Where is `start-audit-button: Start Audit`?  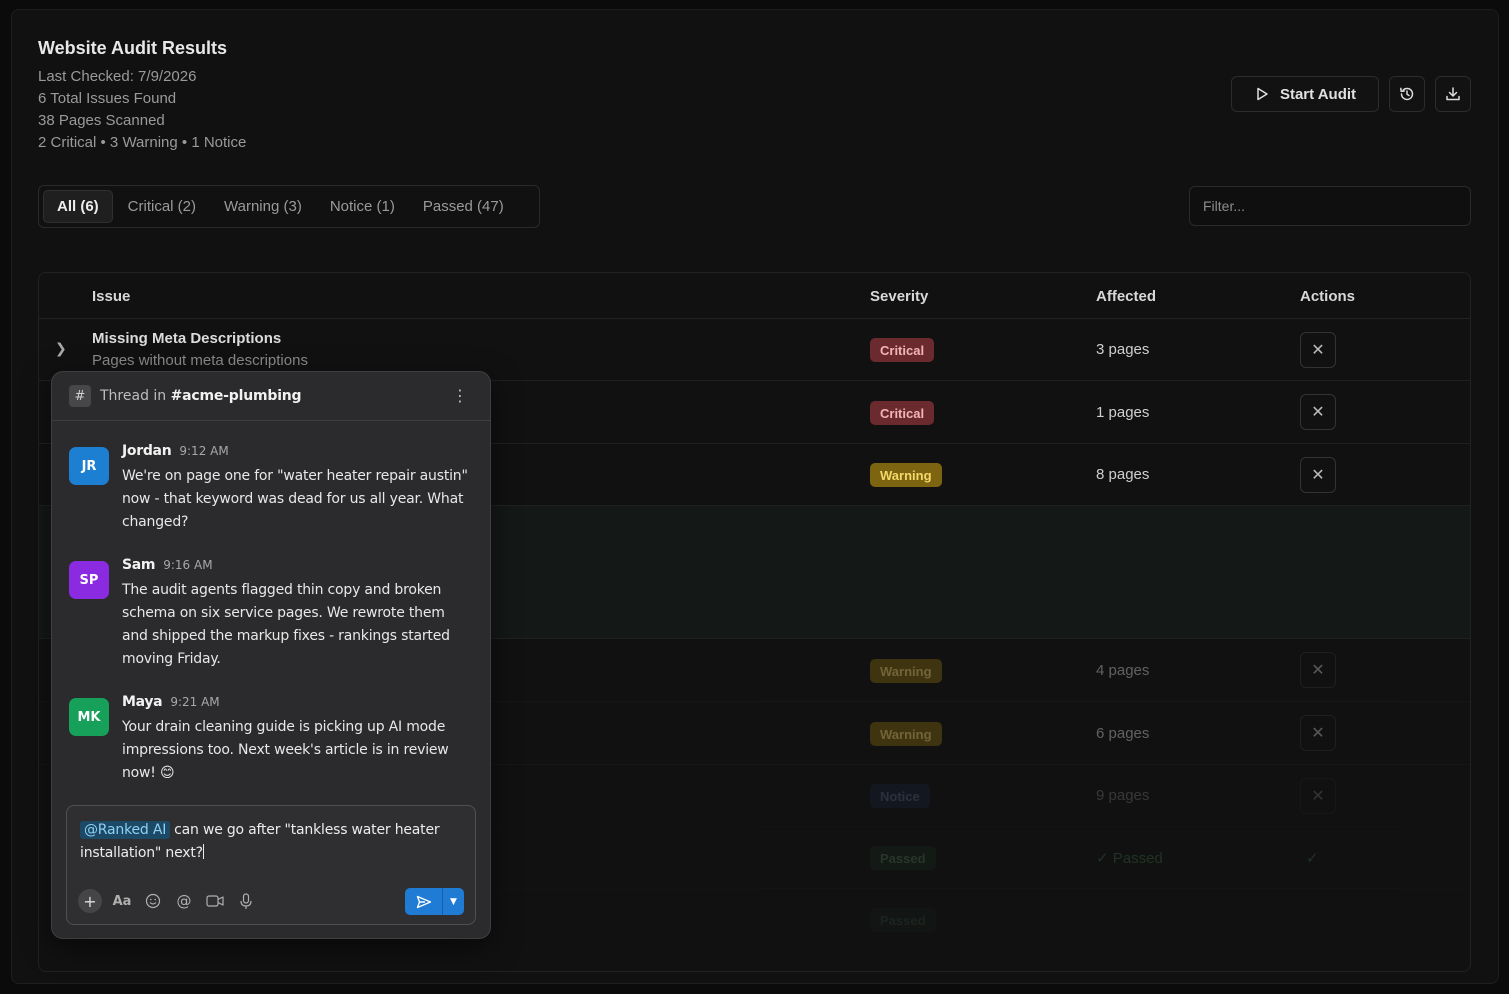
start-audit-button: Start Audit is located at coordinates (1305, 94).